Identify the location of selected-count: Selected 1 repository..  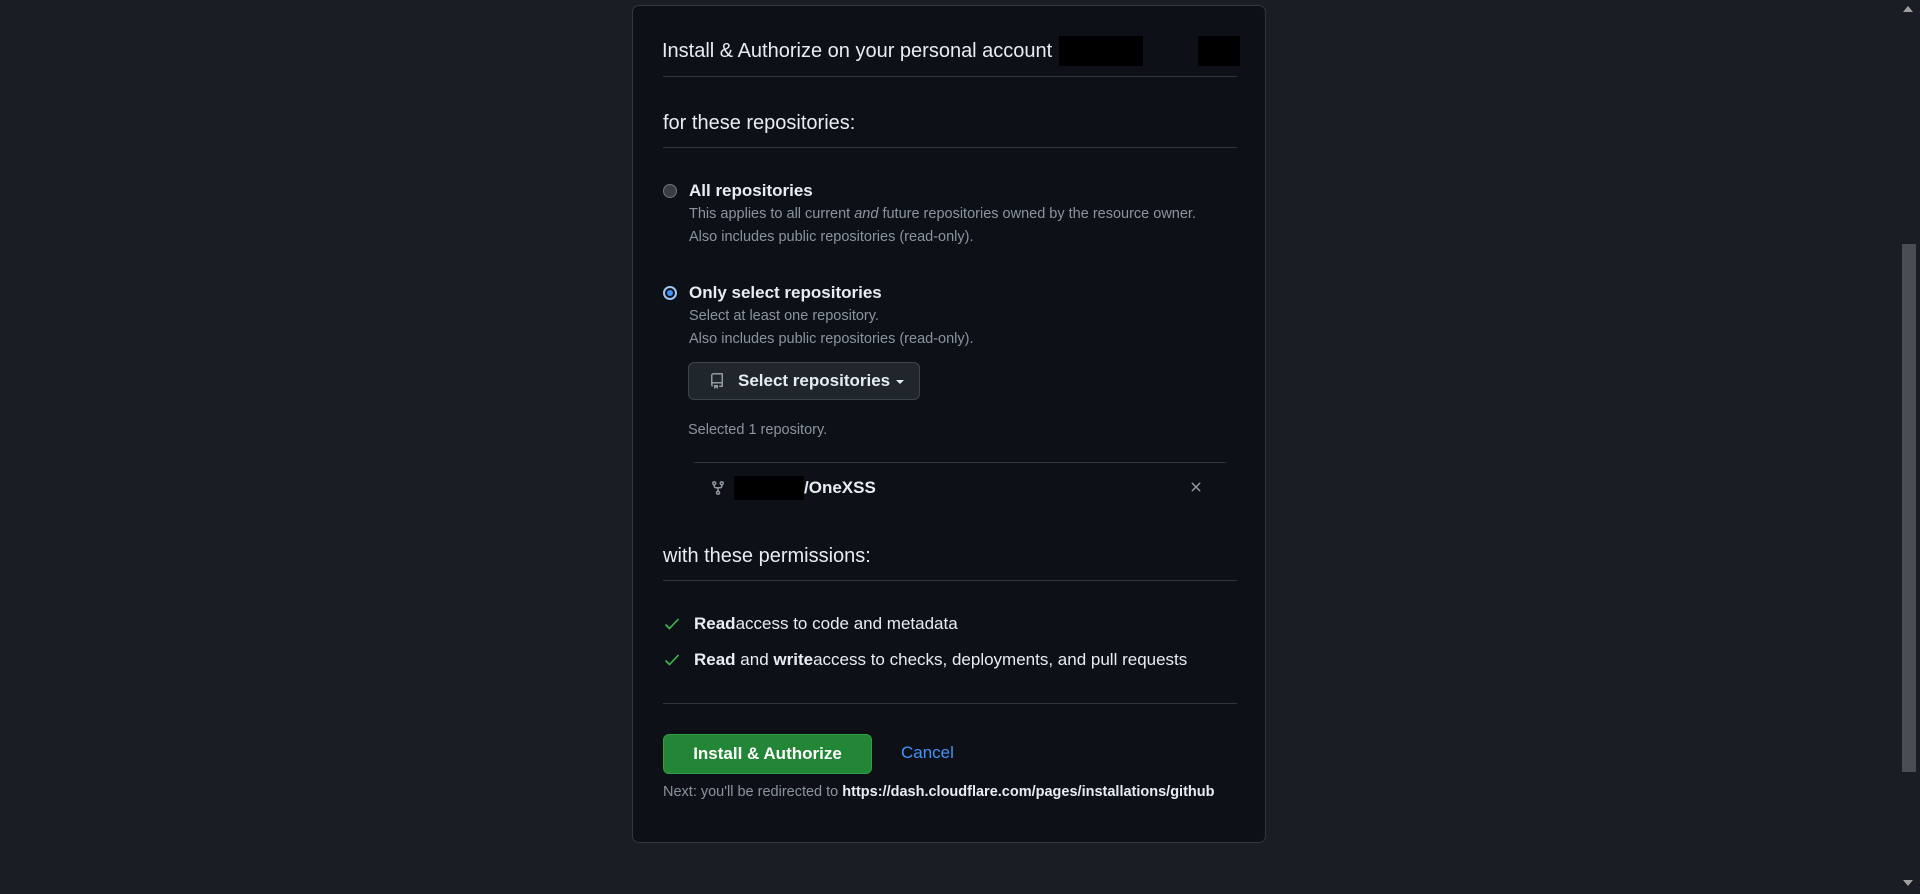
(758, 430).